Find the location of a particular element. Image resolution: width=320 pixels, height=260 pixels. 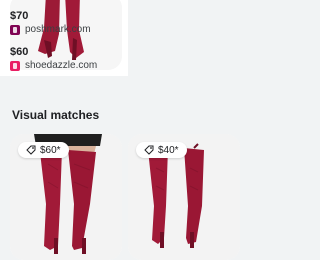

offer-merchant: shoedazzle.com is located at coordinates (53, 65).